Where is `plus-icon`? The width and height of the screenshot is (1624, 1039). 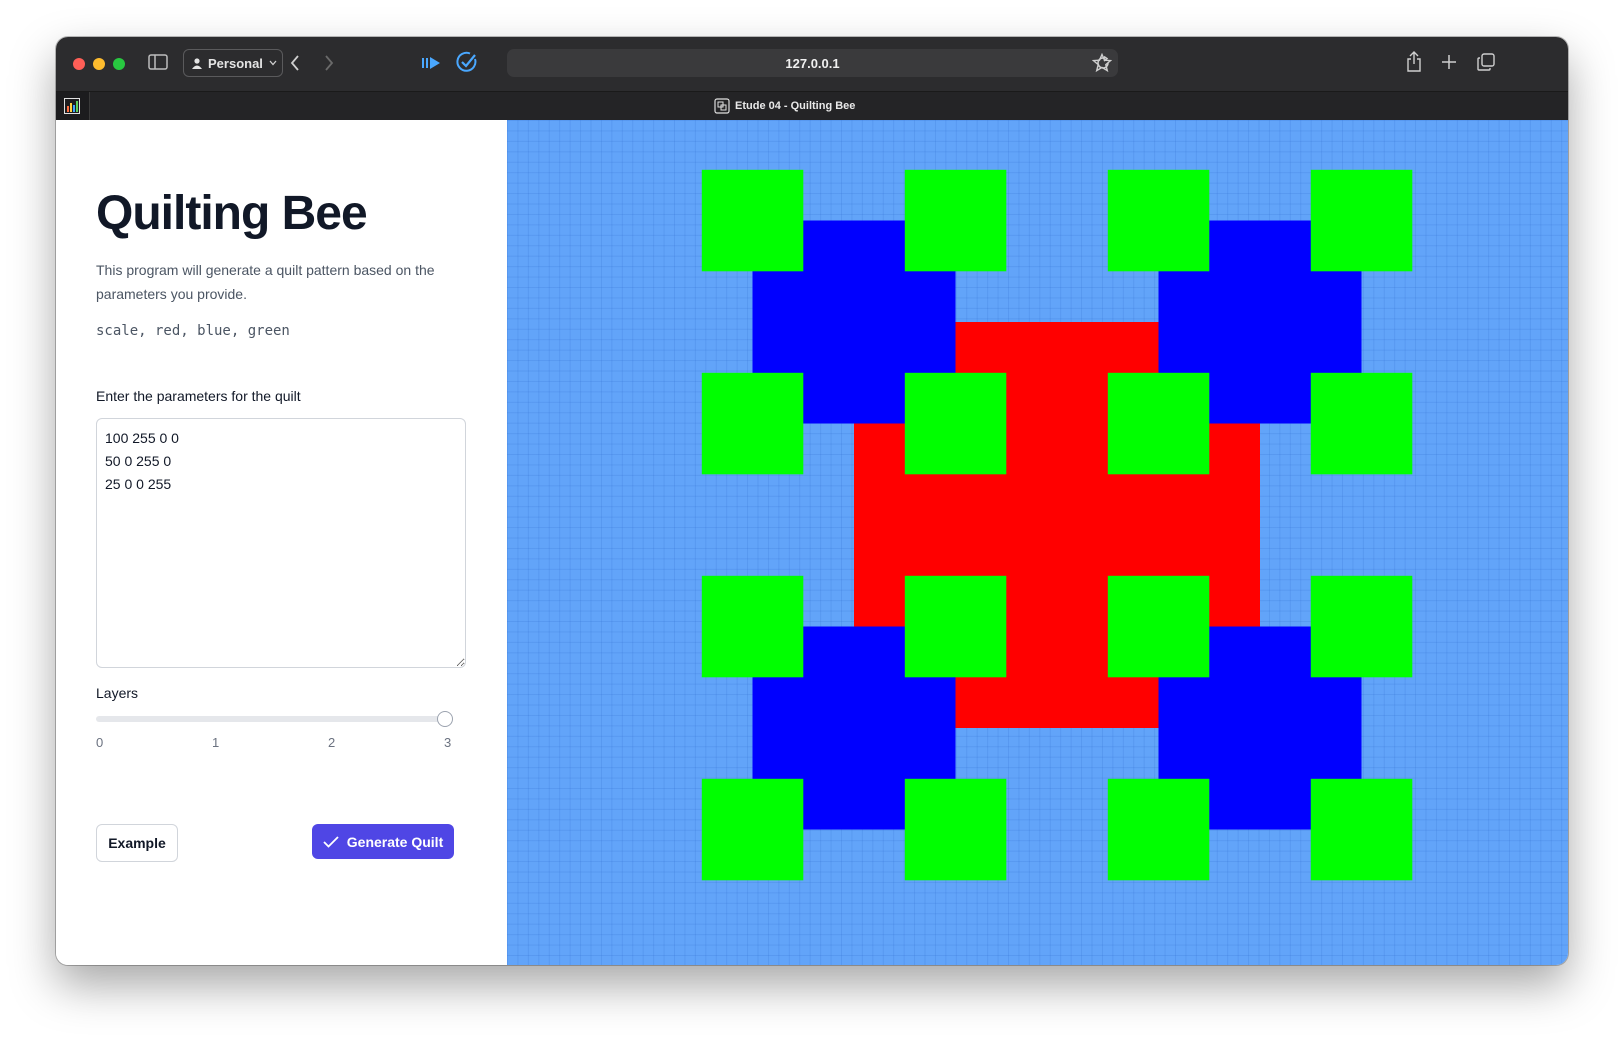 plus-icon is located at coordinates (1449, 62).